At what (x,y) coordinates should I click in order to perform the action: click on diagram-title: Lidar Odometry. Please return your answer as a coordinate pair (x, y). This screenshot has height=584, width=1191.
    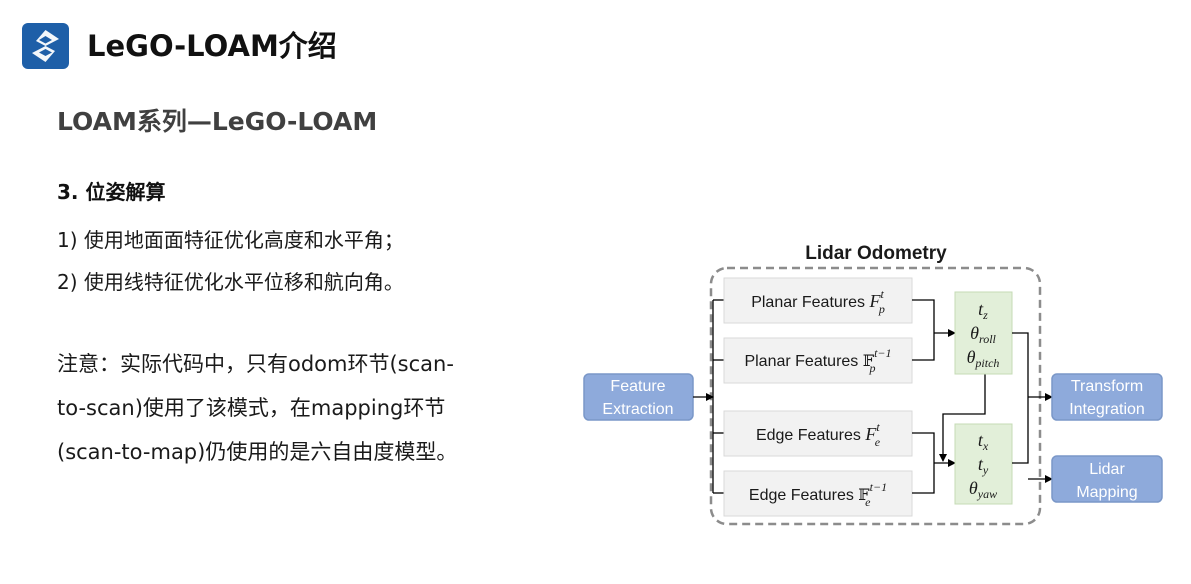
    Looking at the image, I should click on (876, 253).